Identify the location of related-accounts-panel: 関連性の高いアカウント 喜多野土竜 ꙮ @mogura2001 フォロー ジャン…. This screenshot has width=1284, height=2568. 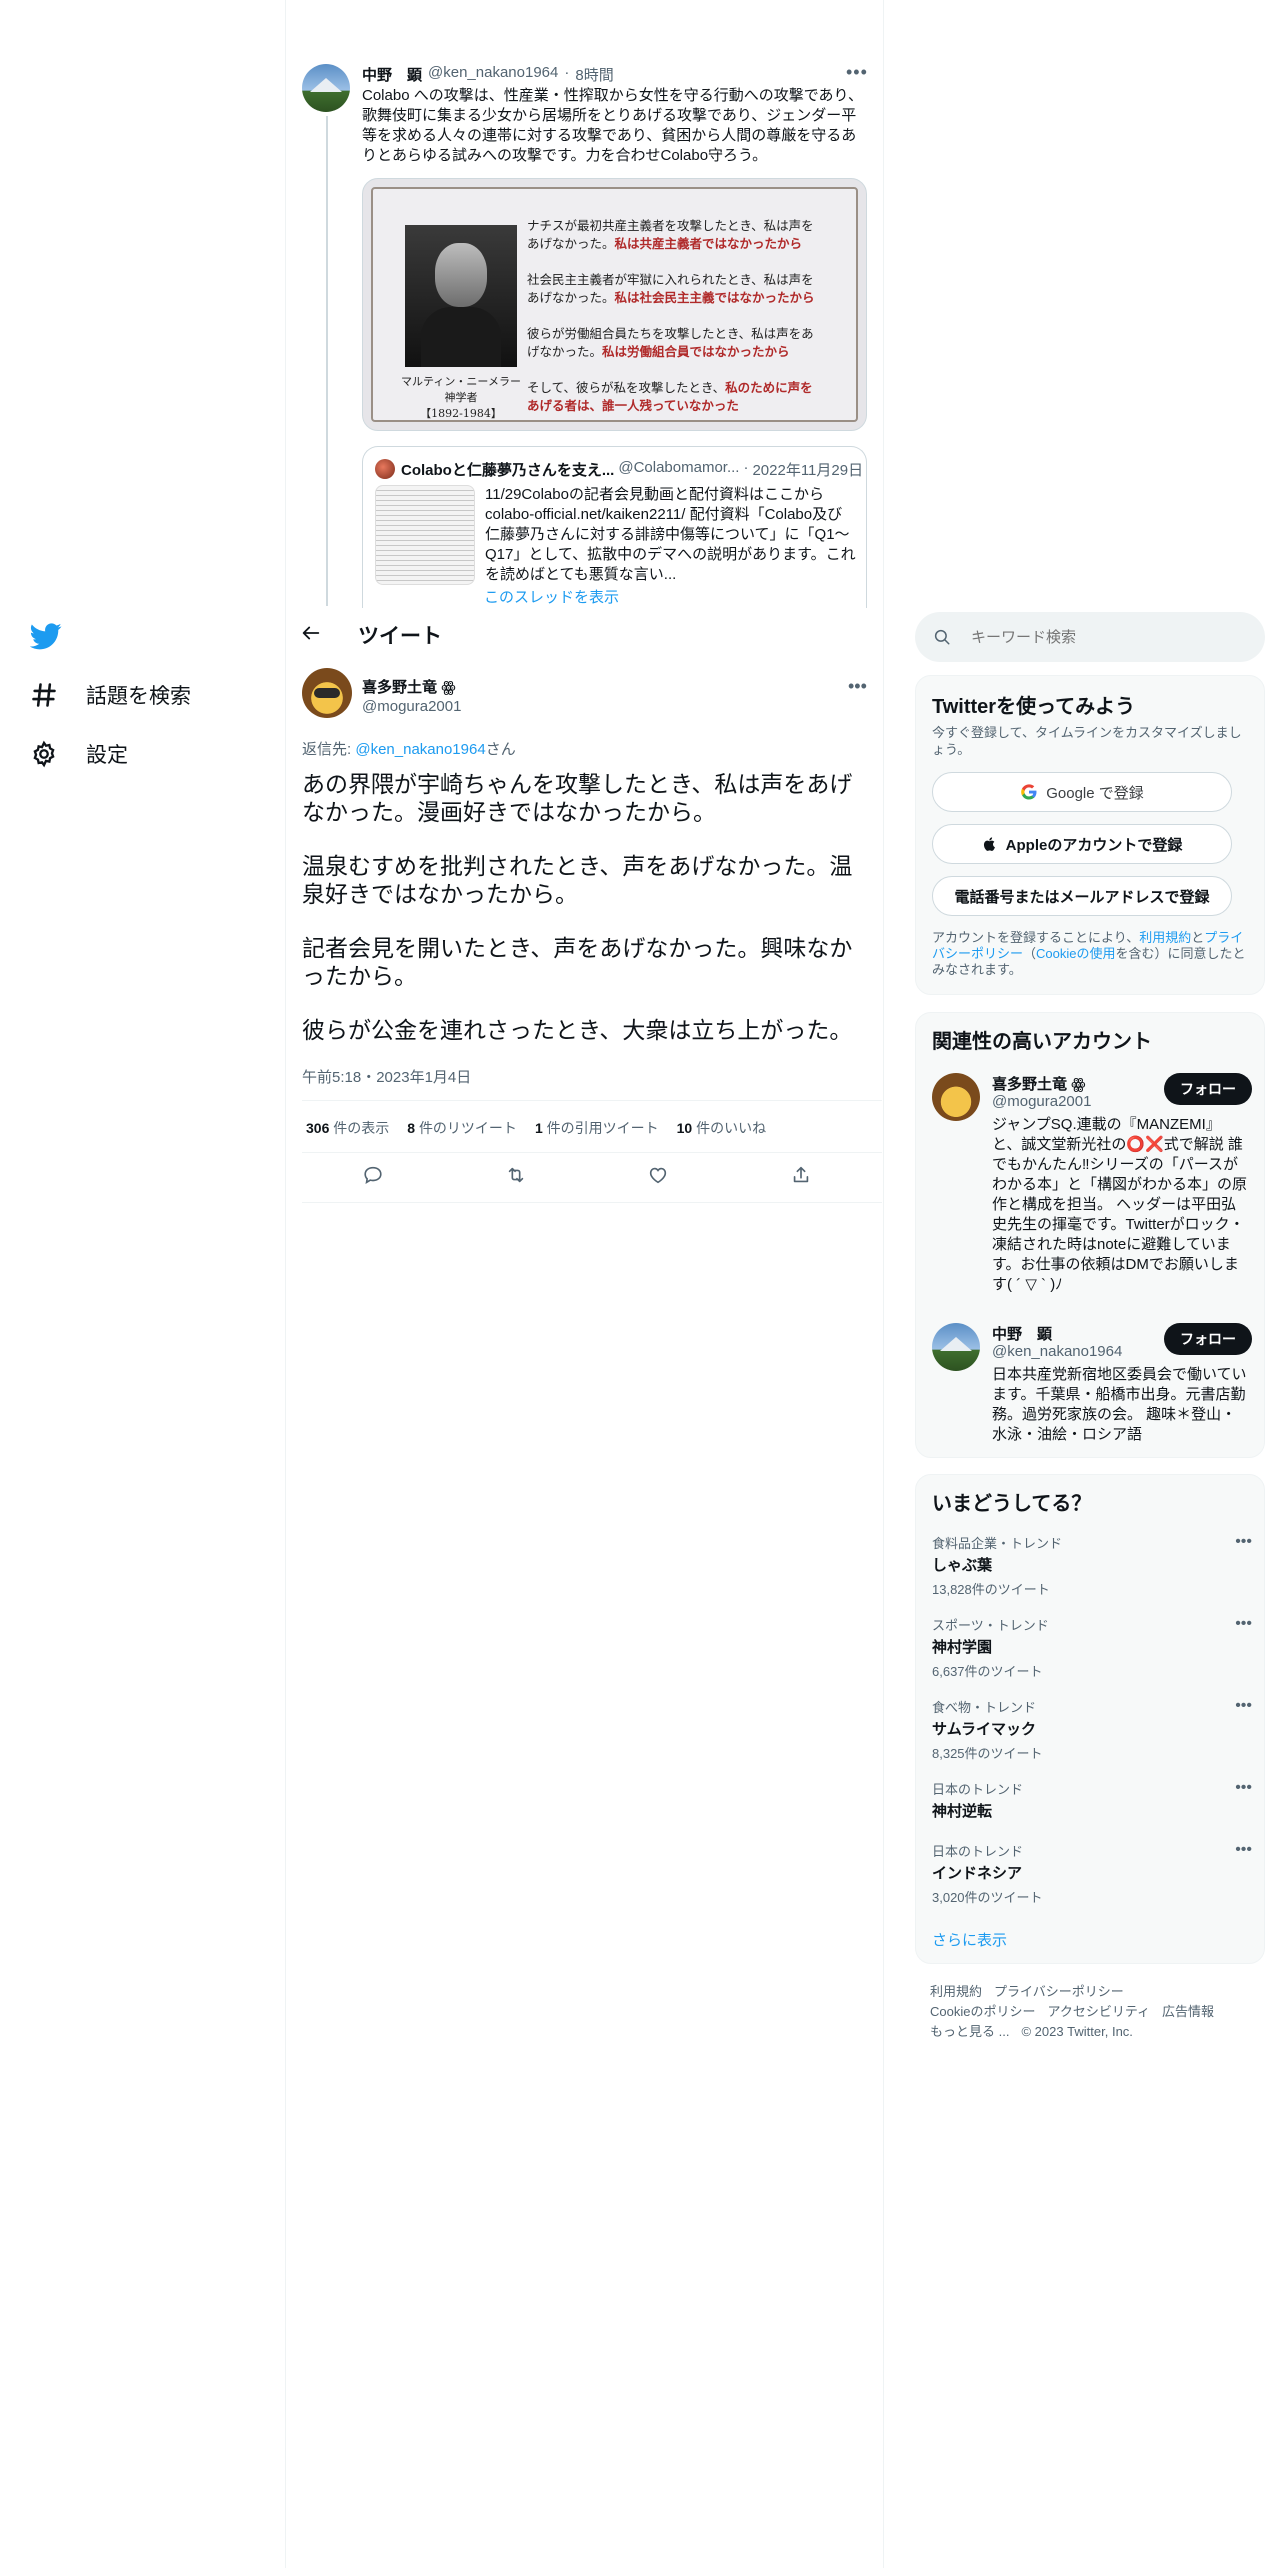
(1090, 1235).